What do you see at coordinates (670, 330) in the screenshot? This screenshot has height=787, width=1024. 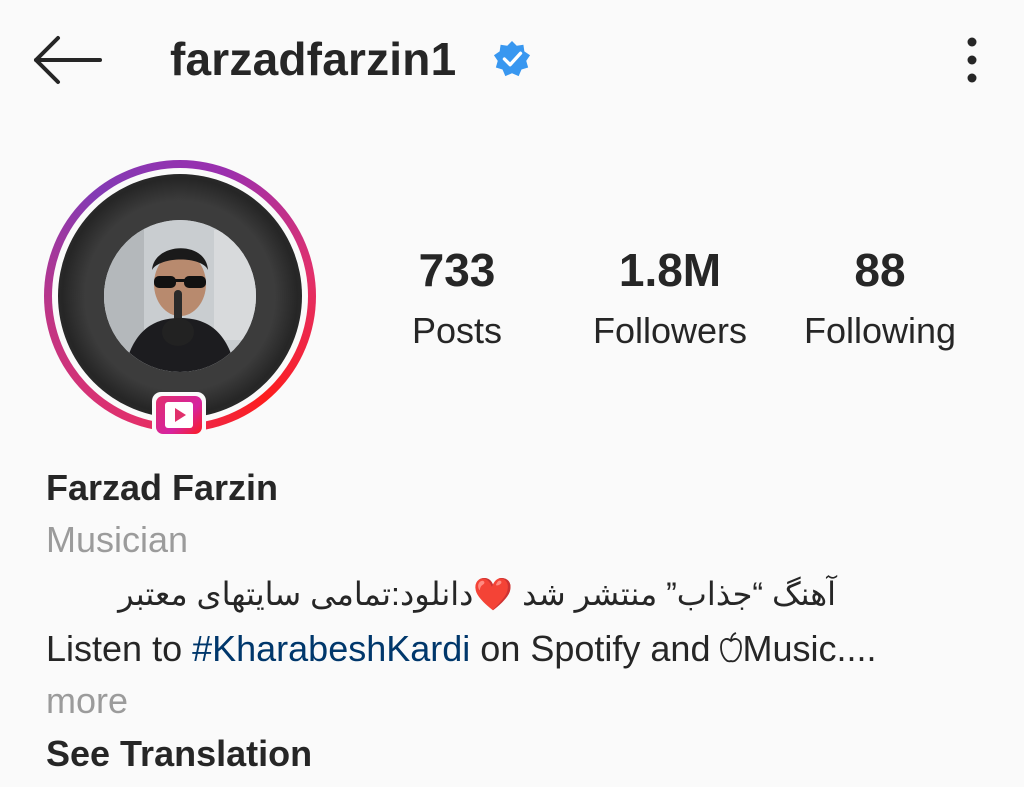 I see `followers-label: Followers` at bounding box center [670, 330].